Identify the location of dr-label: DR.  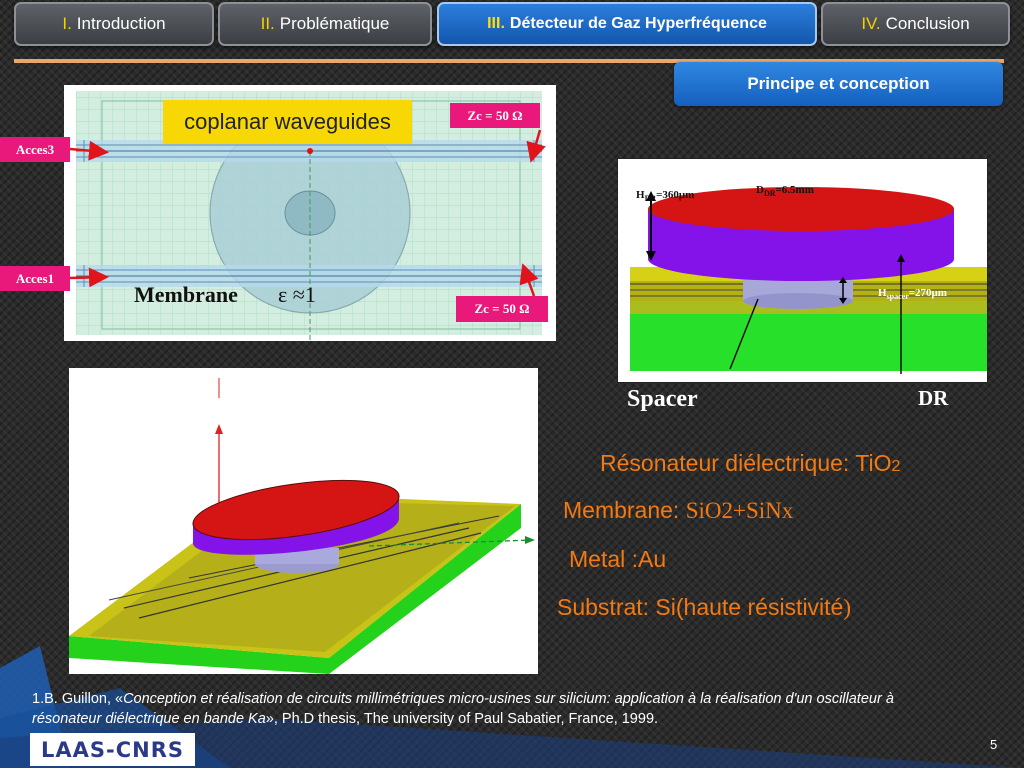
(933, 398).